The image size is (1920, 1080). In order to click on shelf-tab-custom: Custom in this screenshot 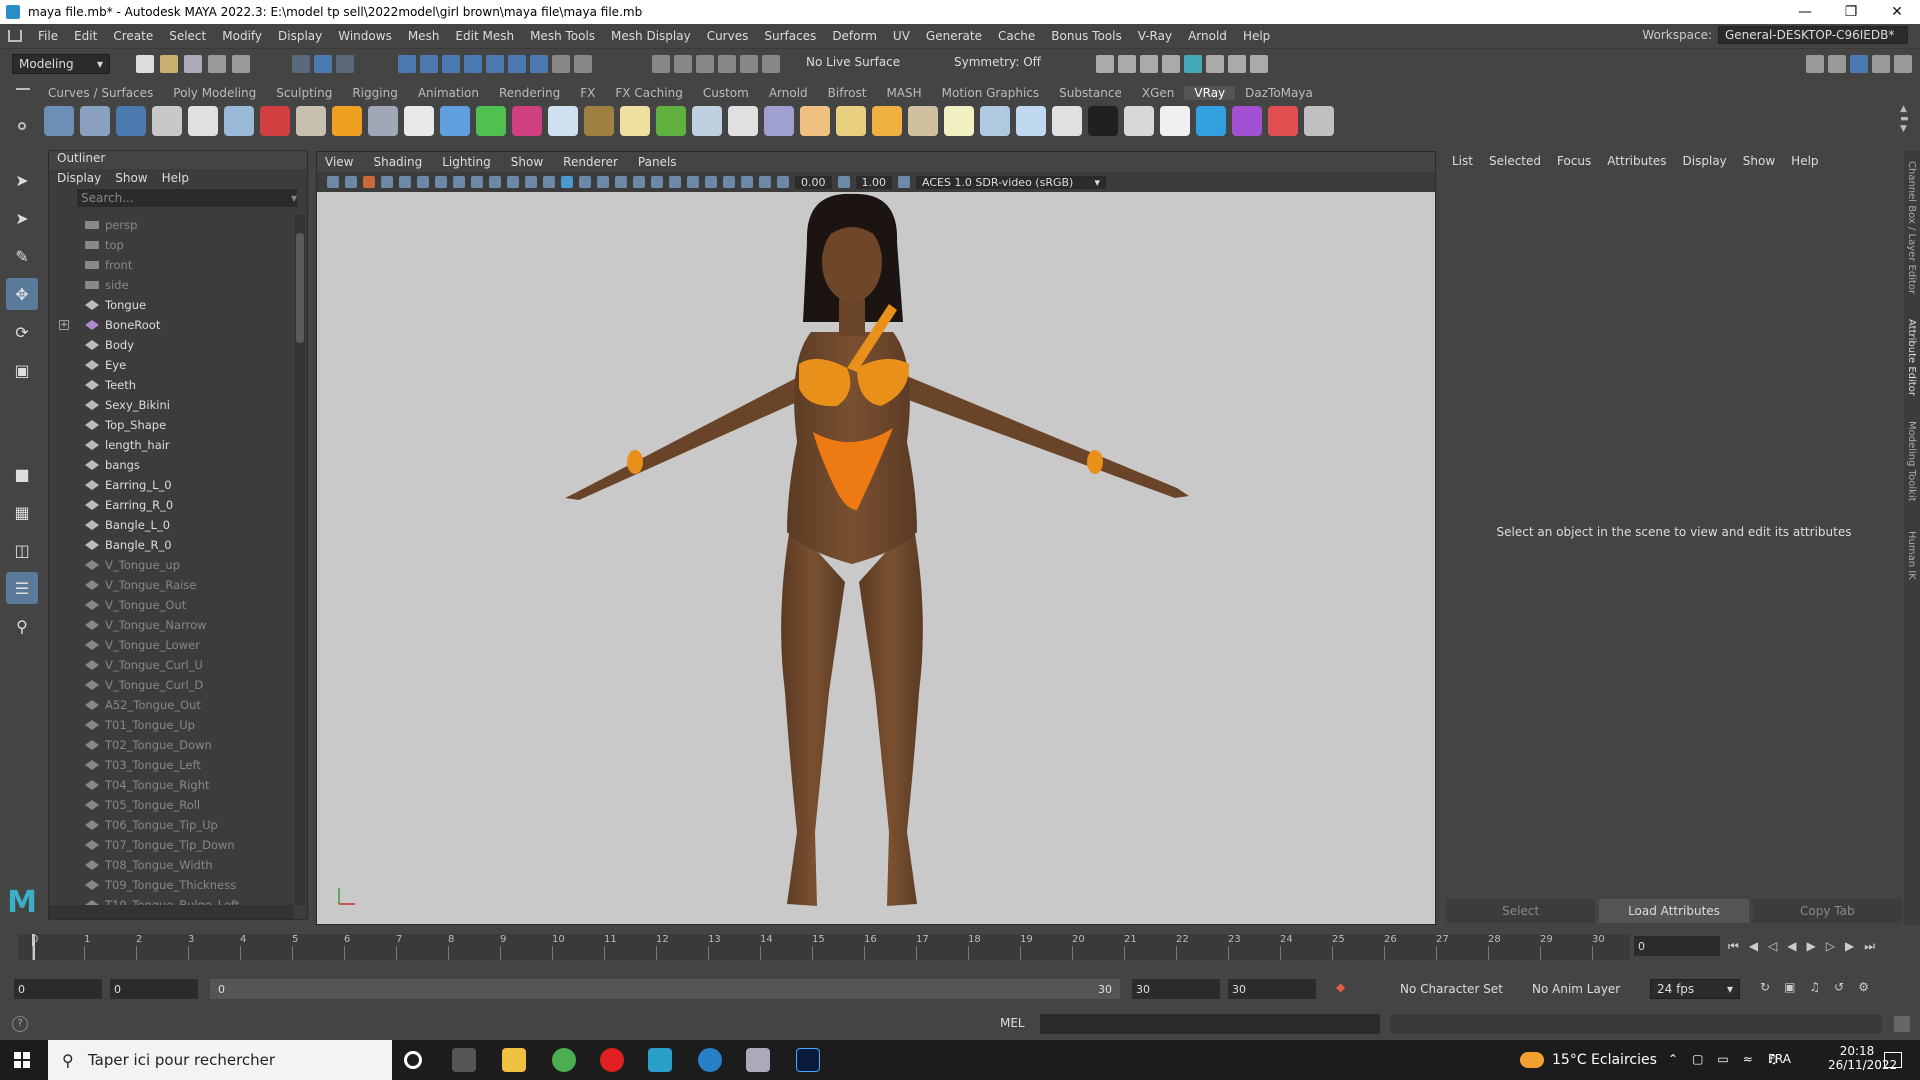, I will do `click(726, 93)`.